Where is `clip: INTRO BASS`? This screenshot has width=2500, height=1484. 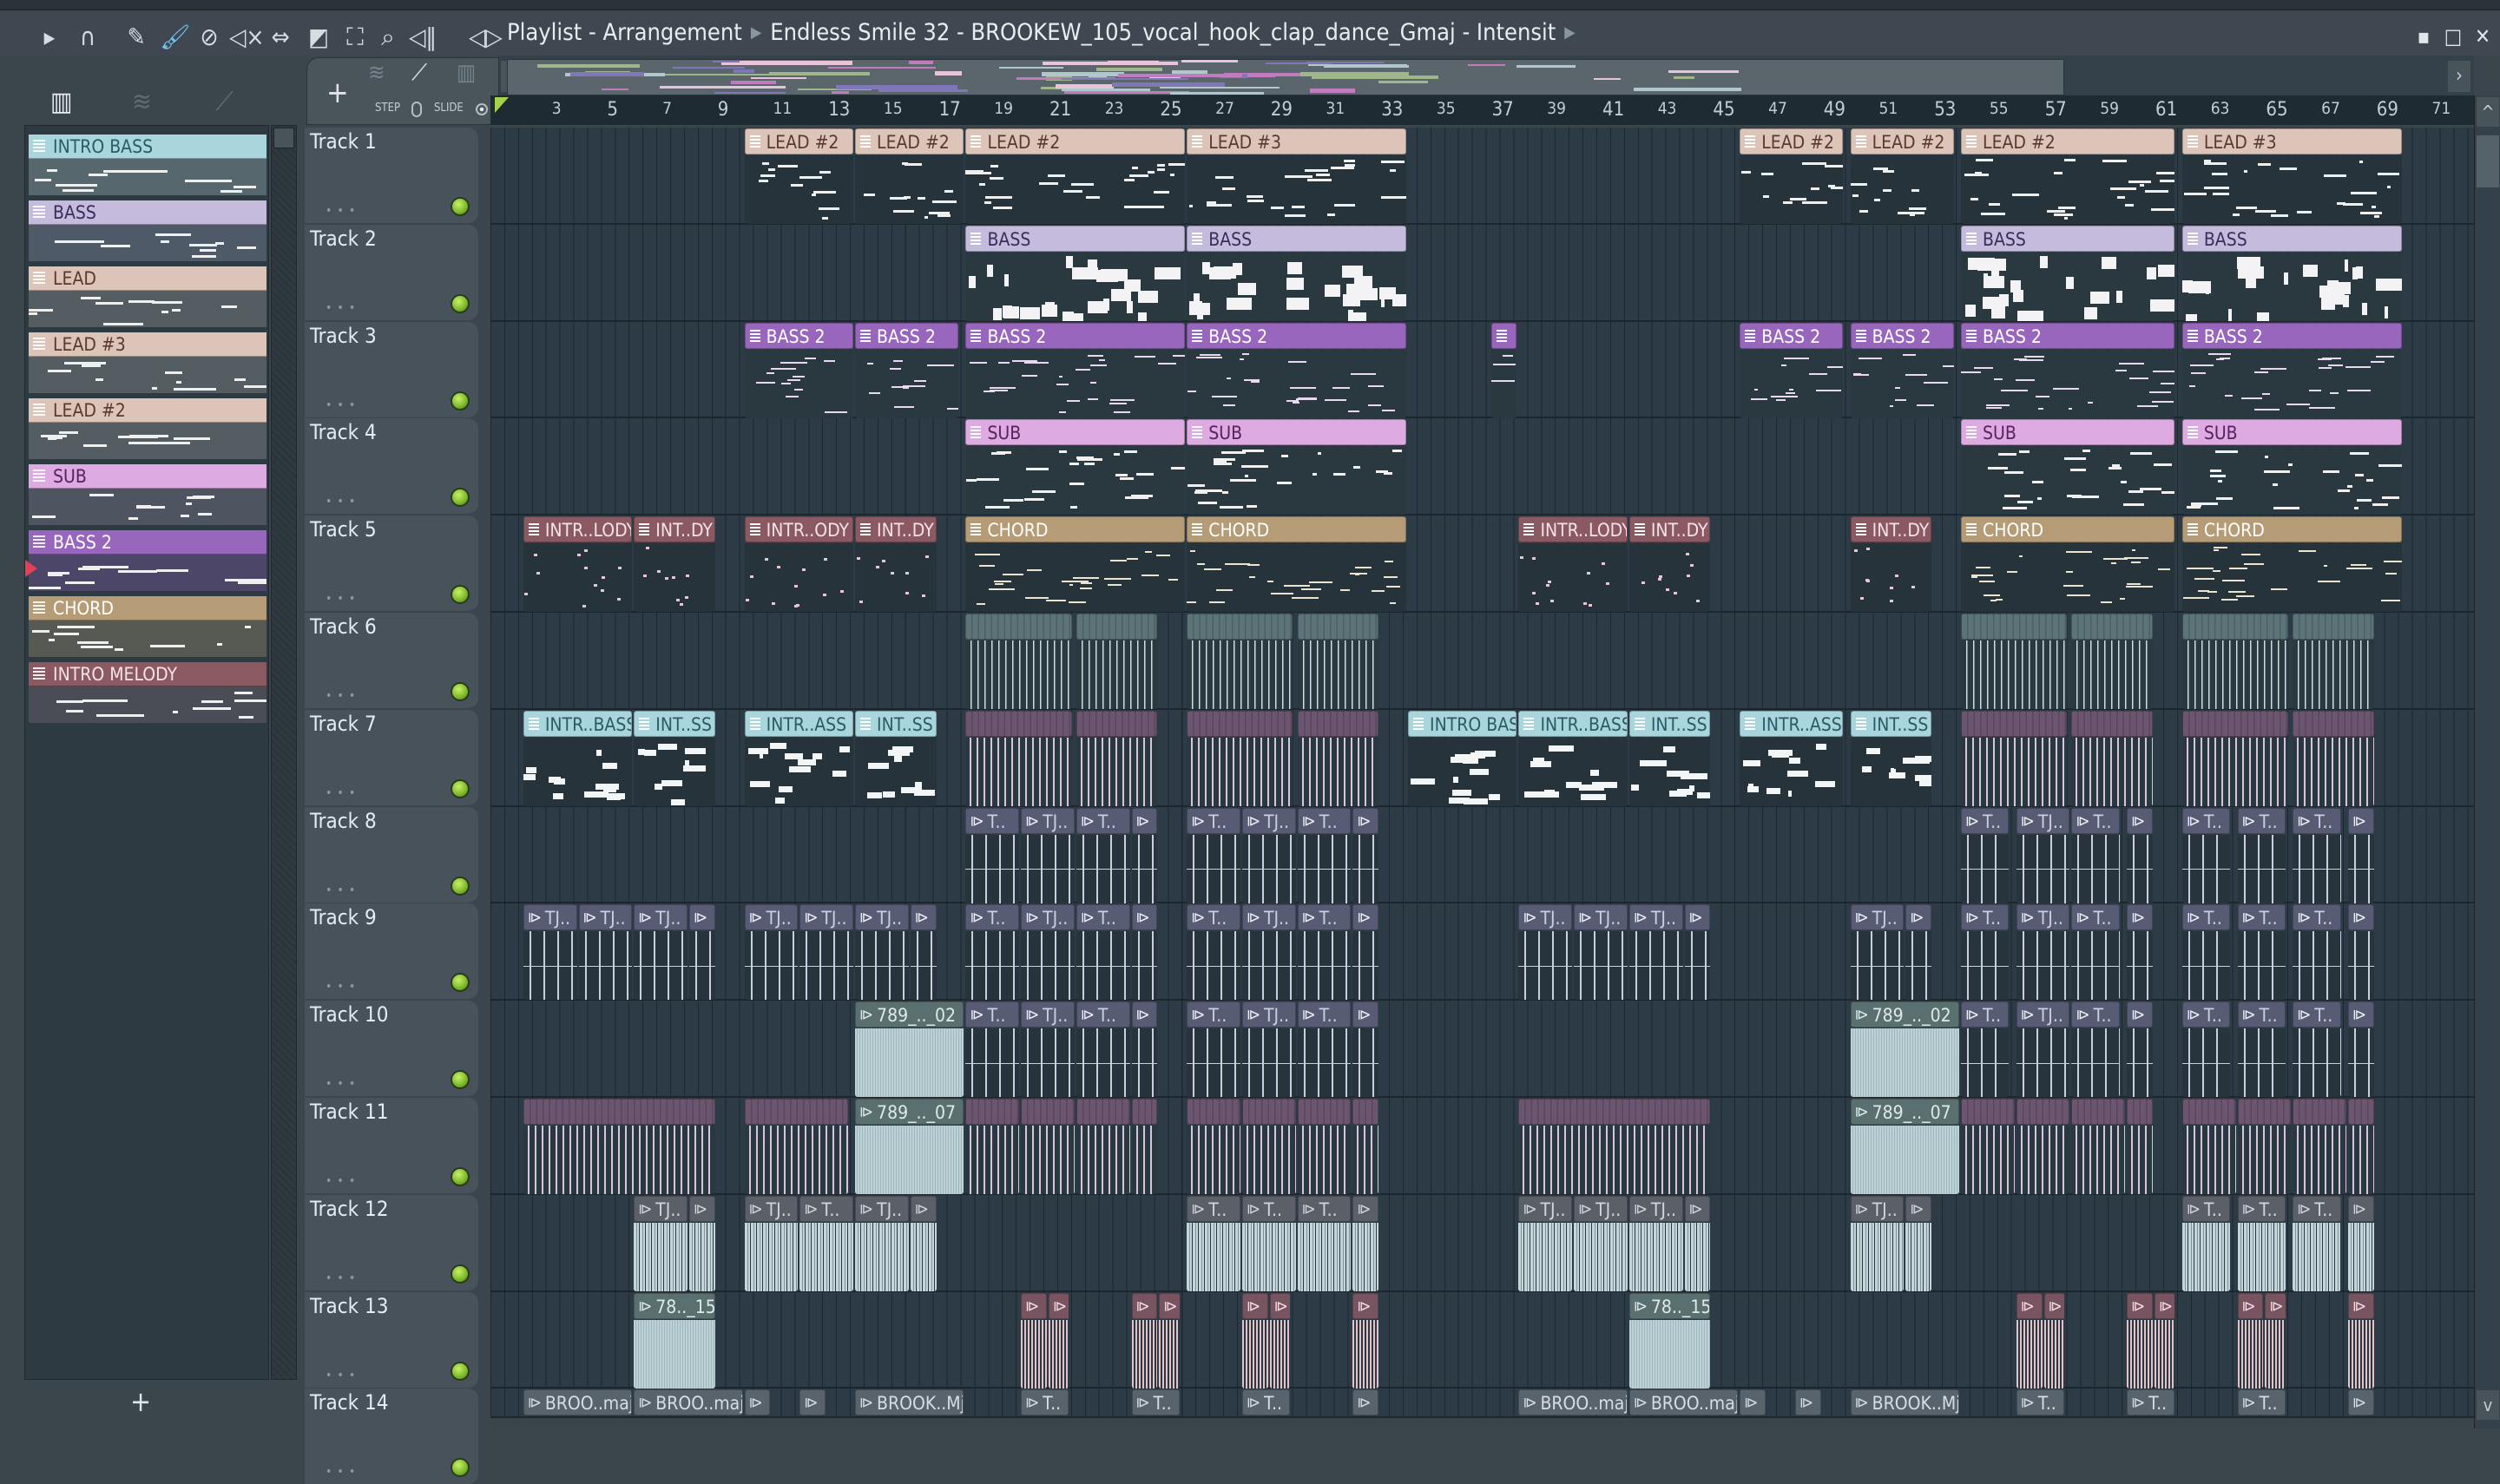
clip: INTRO BASS is located at coordinates (1462, 758).